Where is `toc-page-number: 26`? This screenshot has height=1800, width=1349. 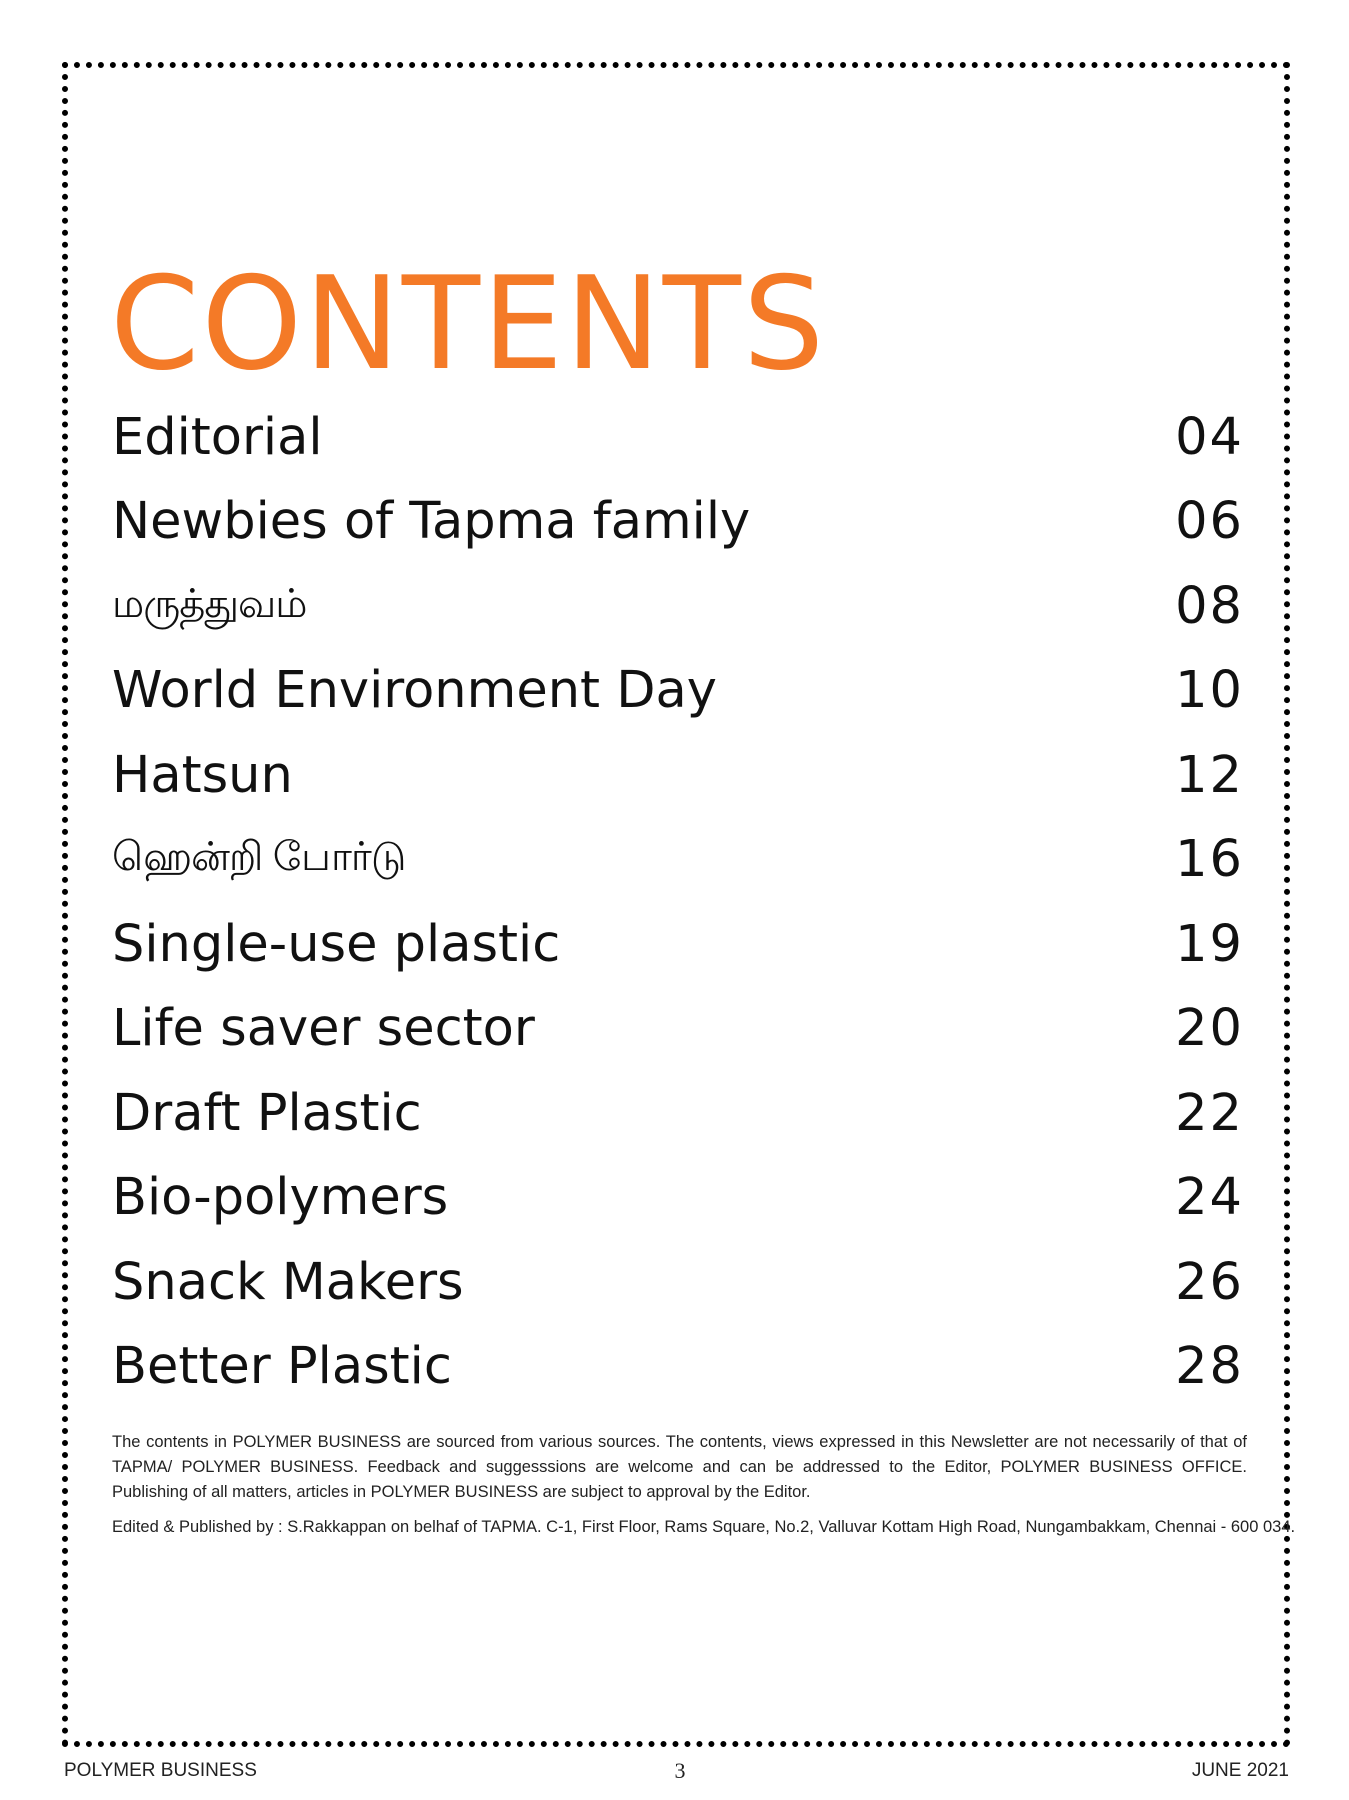 toc-page-number: 26 is located at coordinates (1209, 1282).